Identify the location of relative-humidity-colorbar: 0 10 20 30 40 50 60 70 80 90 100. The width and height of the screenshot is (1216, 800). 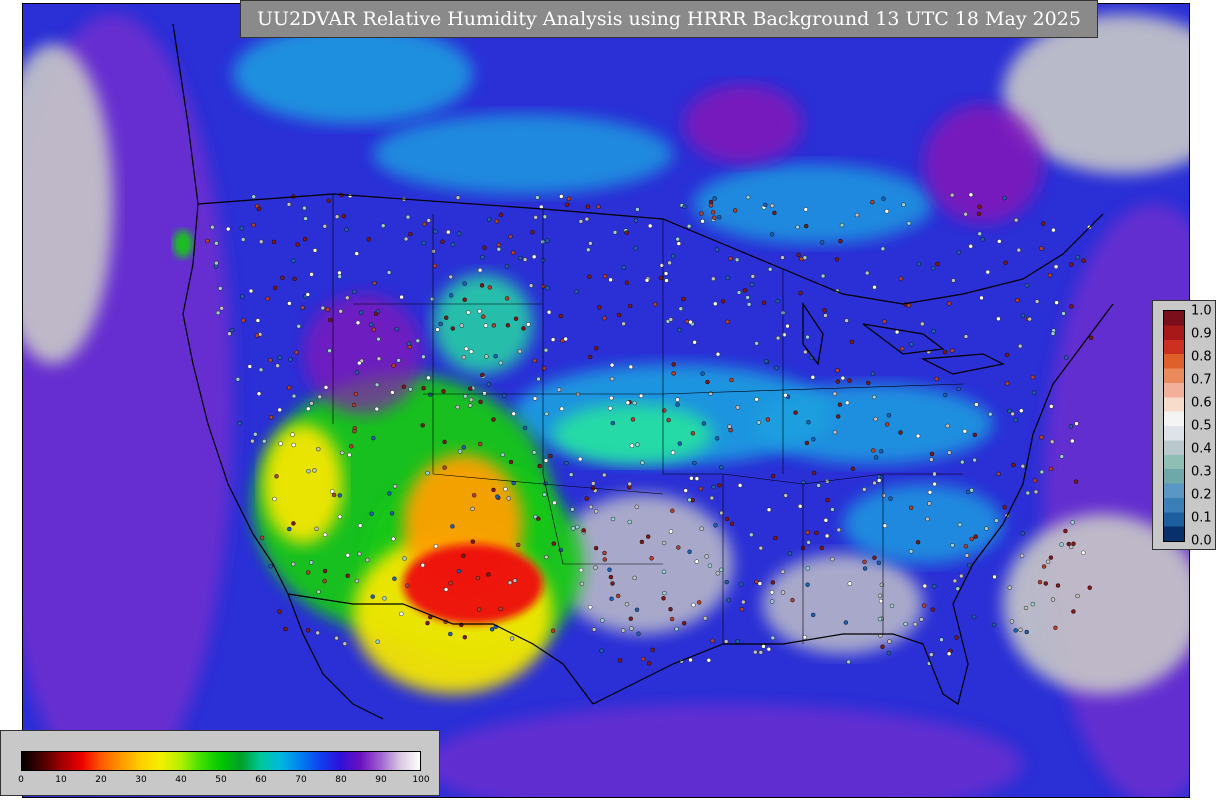
(220, 763).